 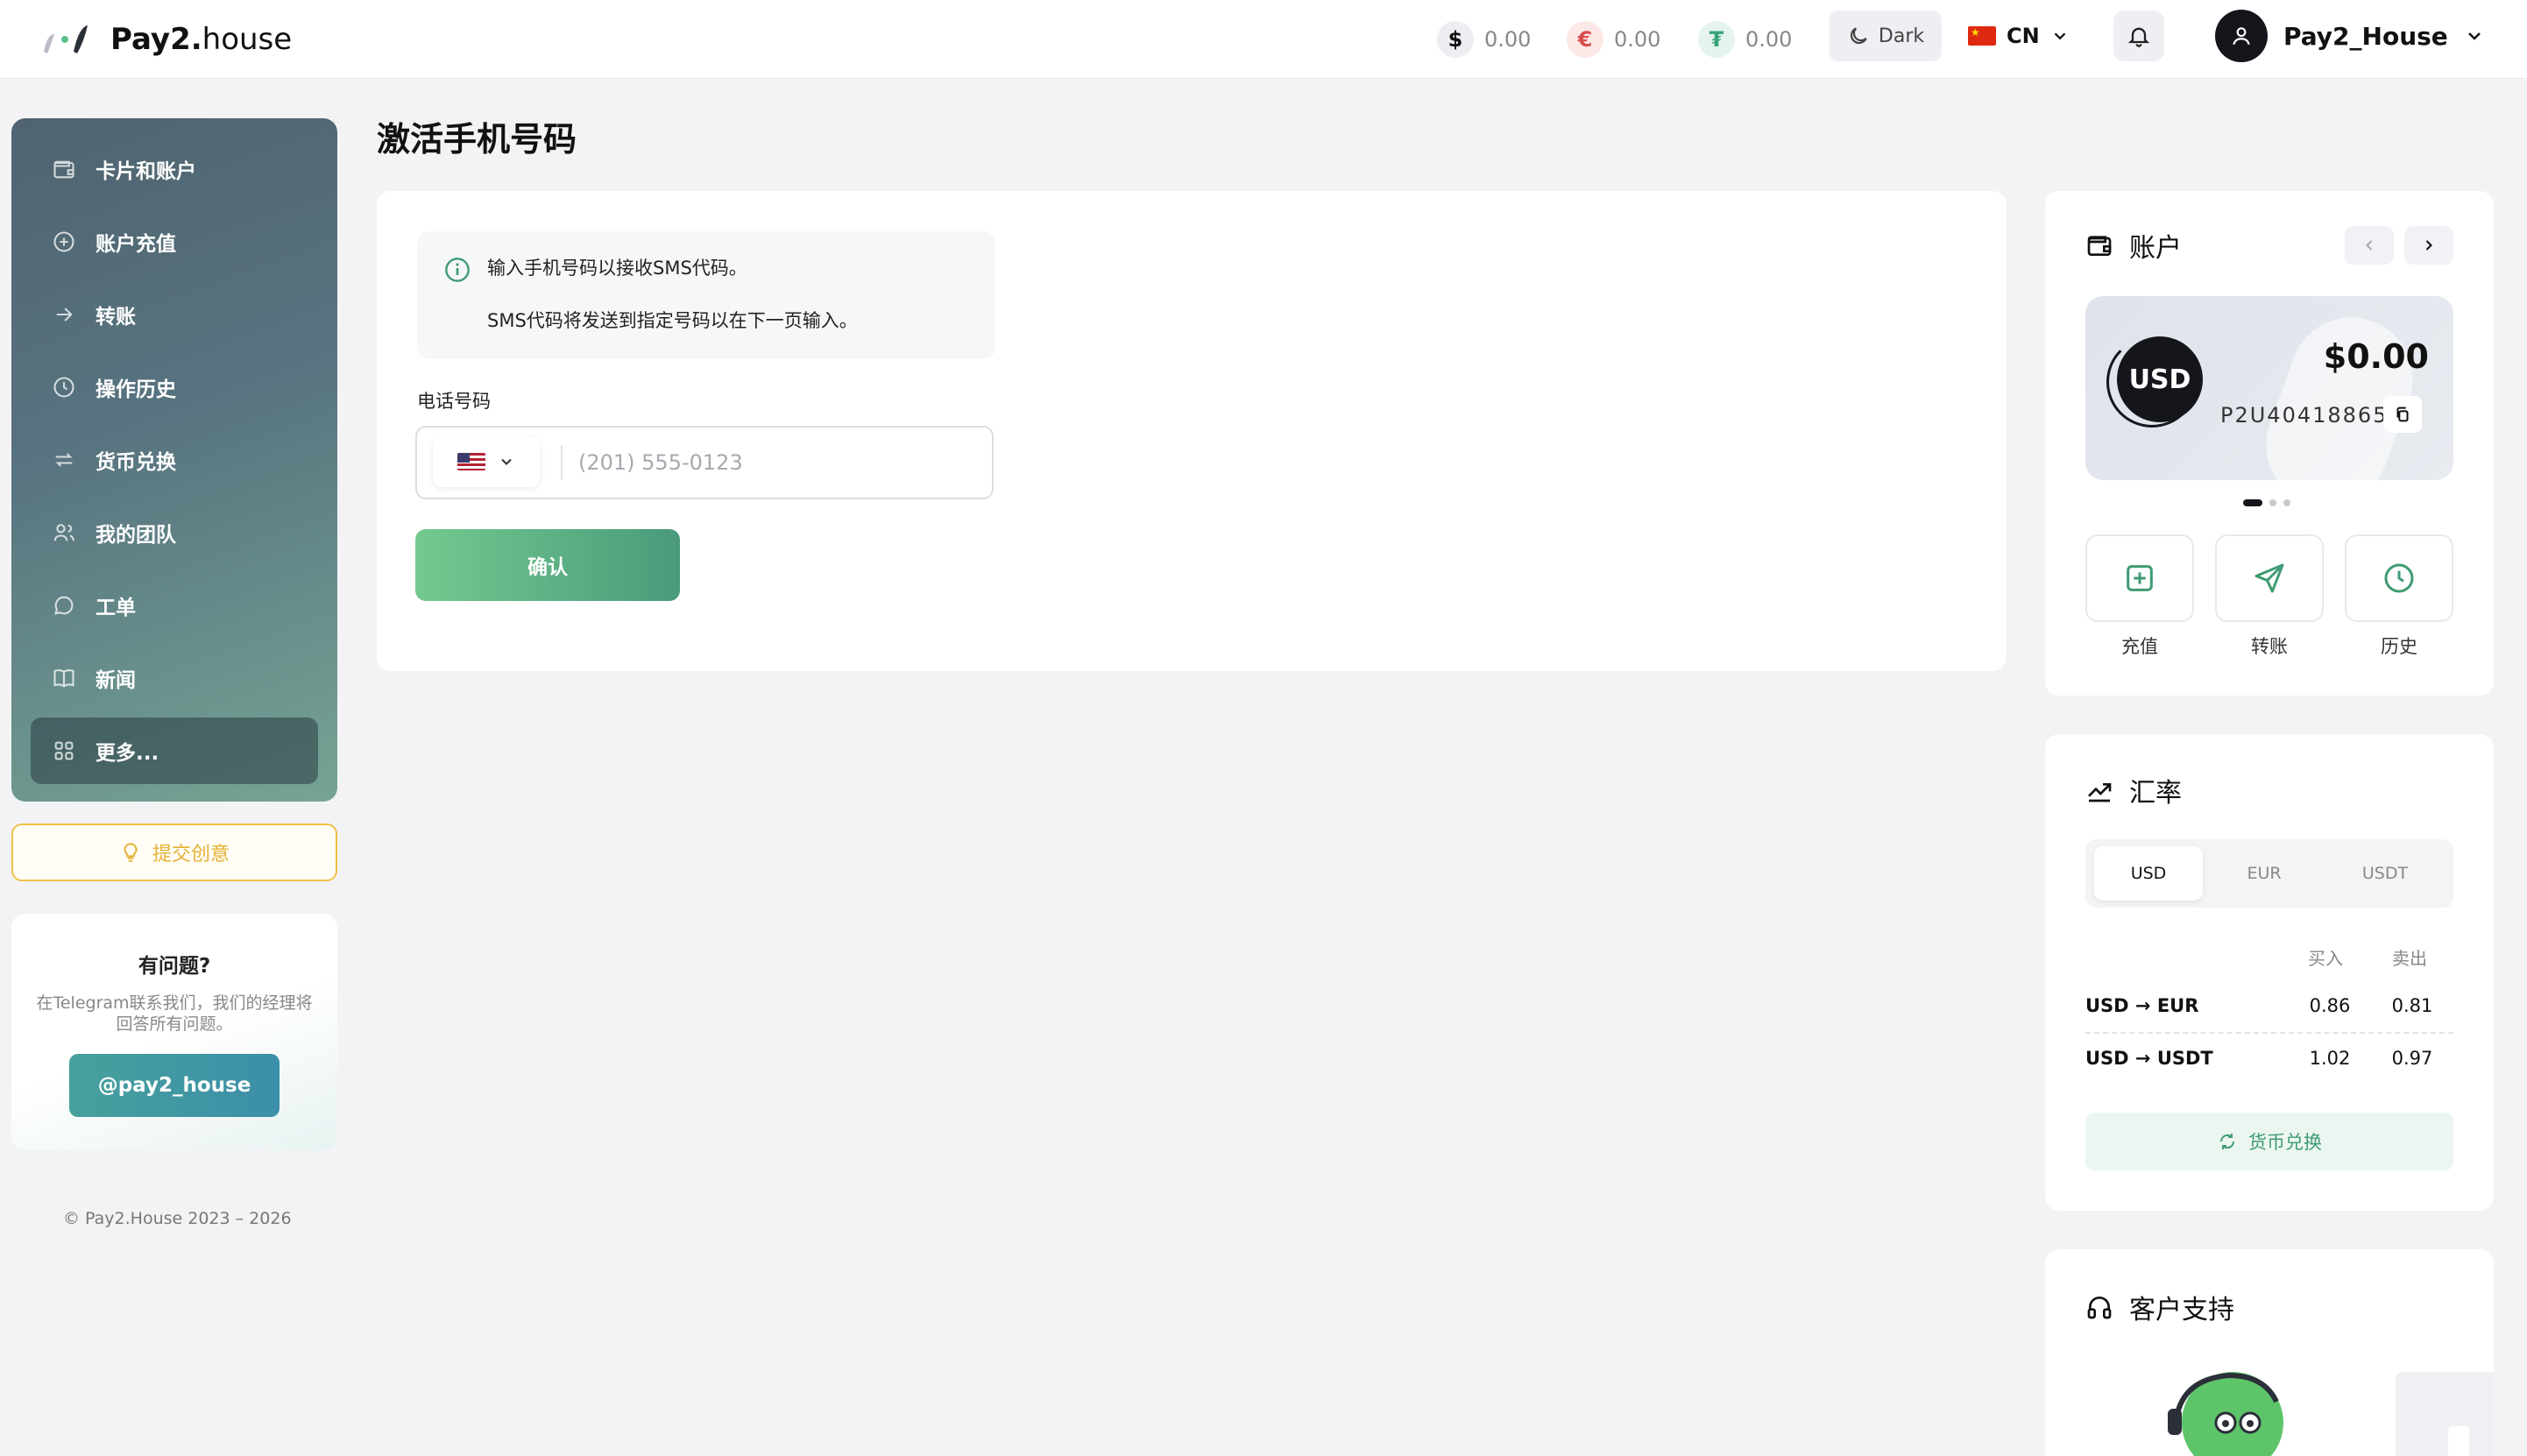 I want to click on sidebar-item-topup: 账户充值, so click(x=175, y=242).